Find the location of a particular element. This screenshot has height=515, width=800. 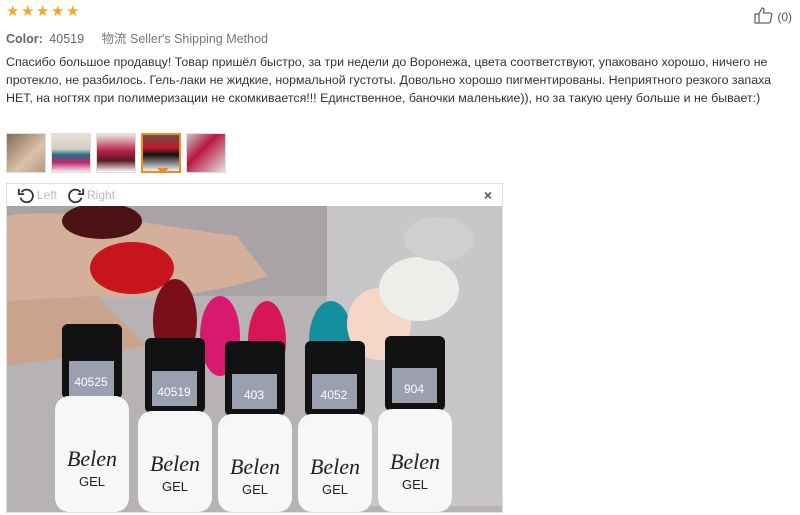

color-label: Color: is located at coordinates (24, 39).